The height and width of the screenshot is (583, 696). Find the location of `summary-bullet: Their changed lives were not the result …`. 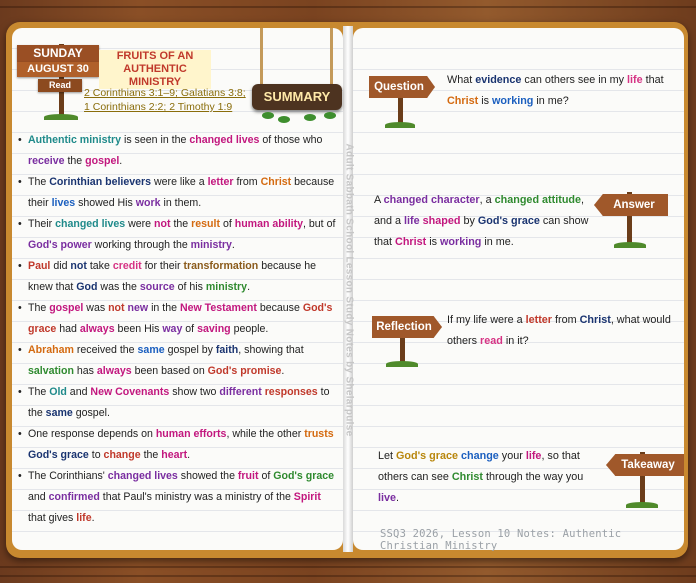

summary-bullet: Their changed lives were not the result … is located at coordinates (177, 235).